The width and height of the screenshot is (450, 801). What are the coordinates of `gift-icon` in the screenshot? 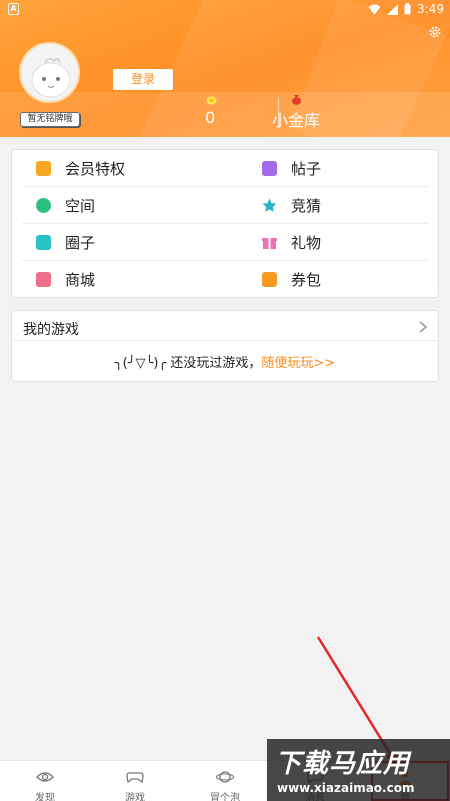 It's located at (269, 243).